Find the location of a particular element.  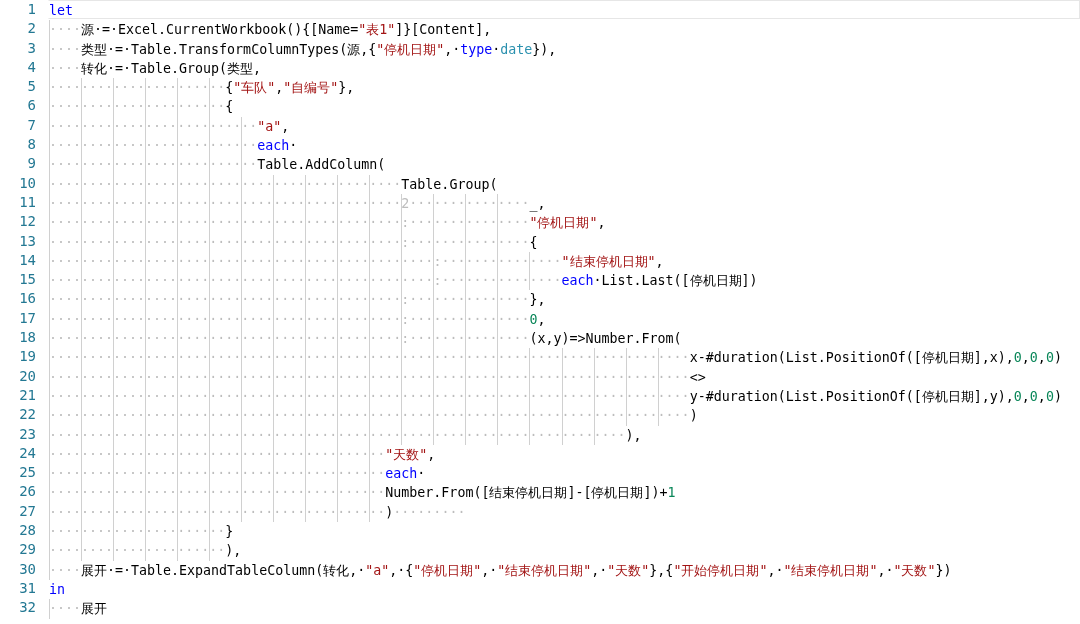

line-number: 12 is located at coordinates (27, 222).